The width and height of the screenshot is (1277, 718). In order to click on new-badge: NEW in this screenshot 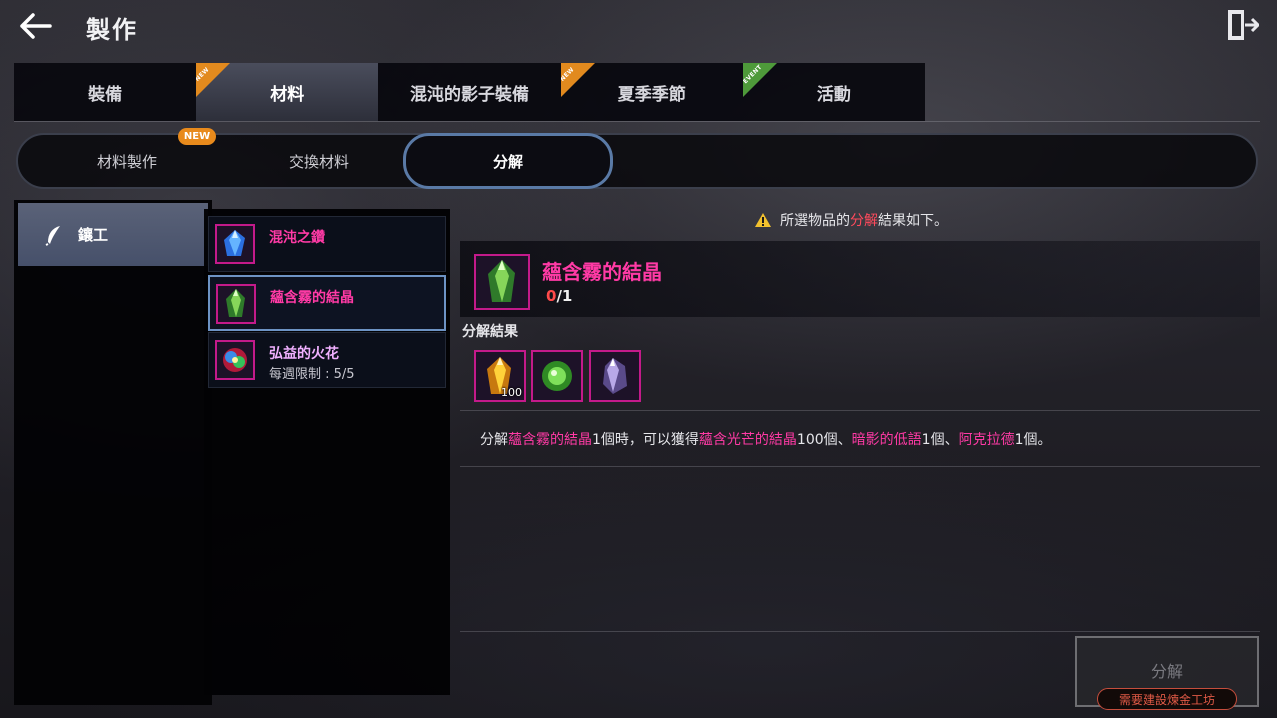, I will do `click(197, 136)`.